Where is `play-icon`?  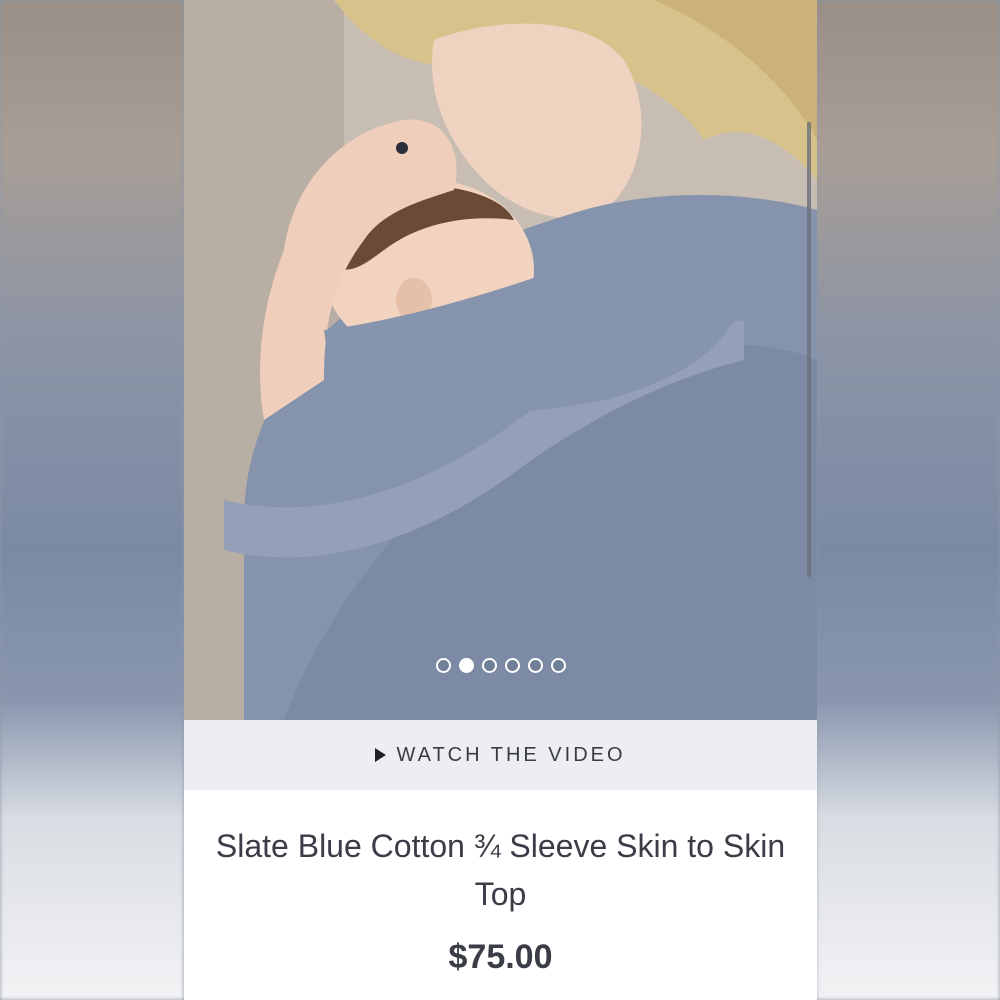
play-icon is located at coordinates (381, 755).